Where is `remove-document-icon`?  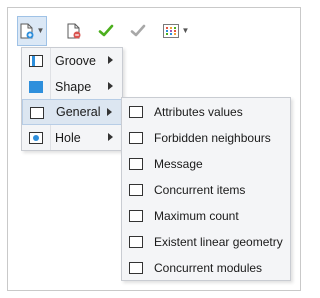
remove-document-icon is located at coordinates (74, 31).